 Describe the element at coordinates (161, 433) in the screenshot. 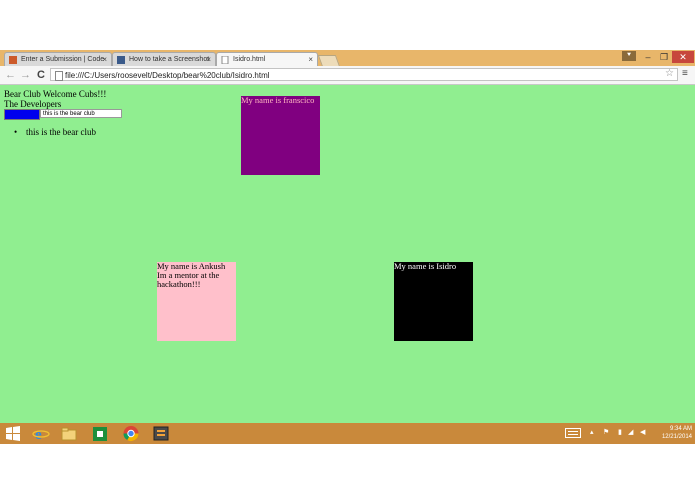

I see `sublime-text-icon` at that location.